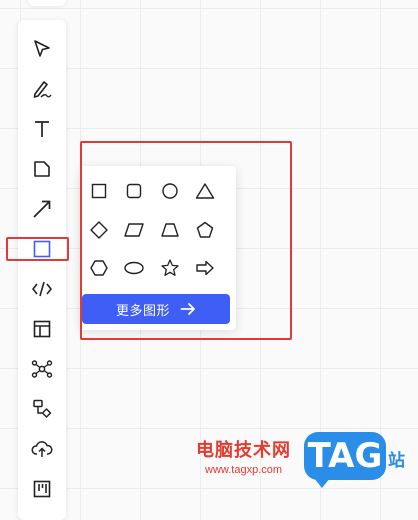 This screenshot has width=418, height=520. I want to click on tool-select, so click(42, 49).